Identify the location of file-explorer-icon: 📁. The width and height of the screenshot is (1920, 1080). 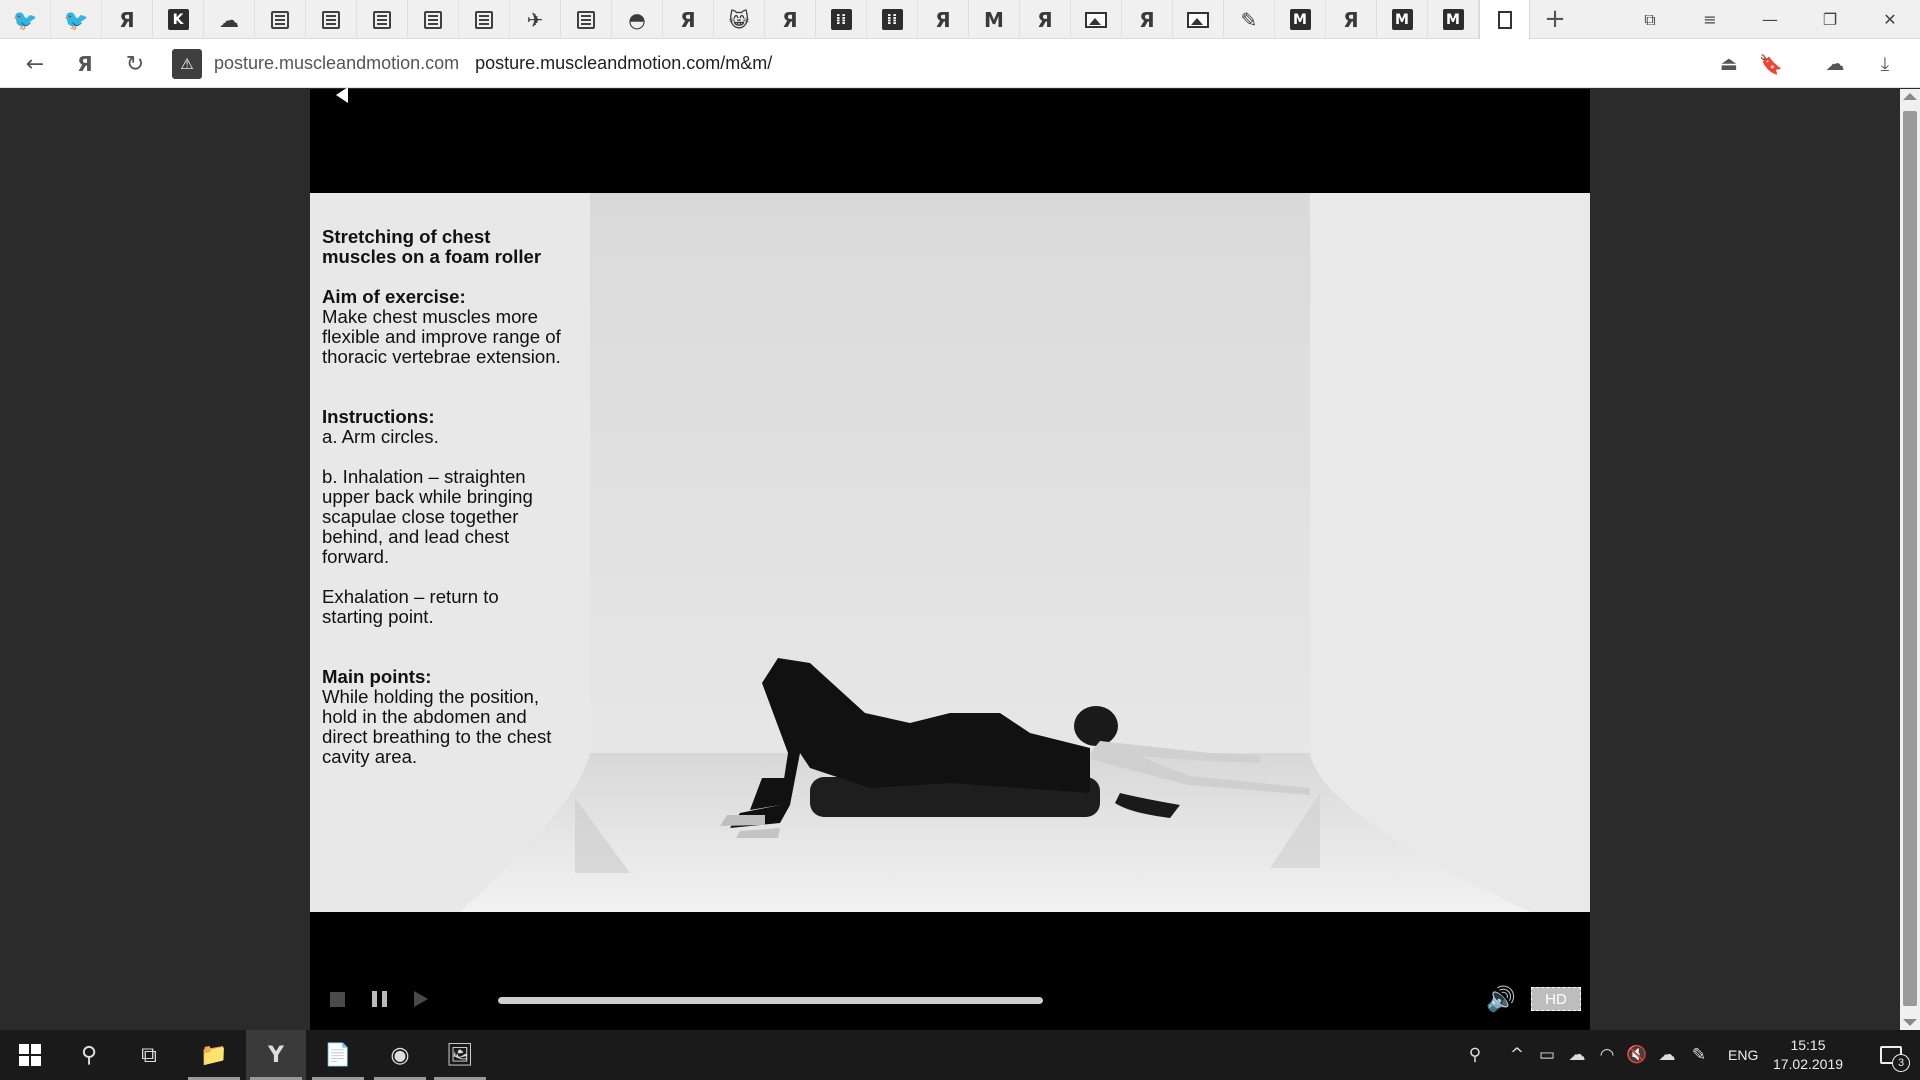
(214, 1055).